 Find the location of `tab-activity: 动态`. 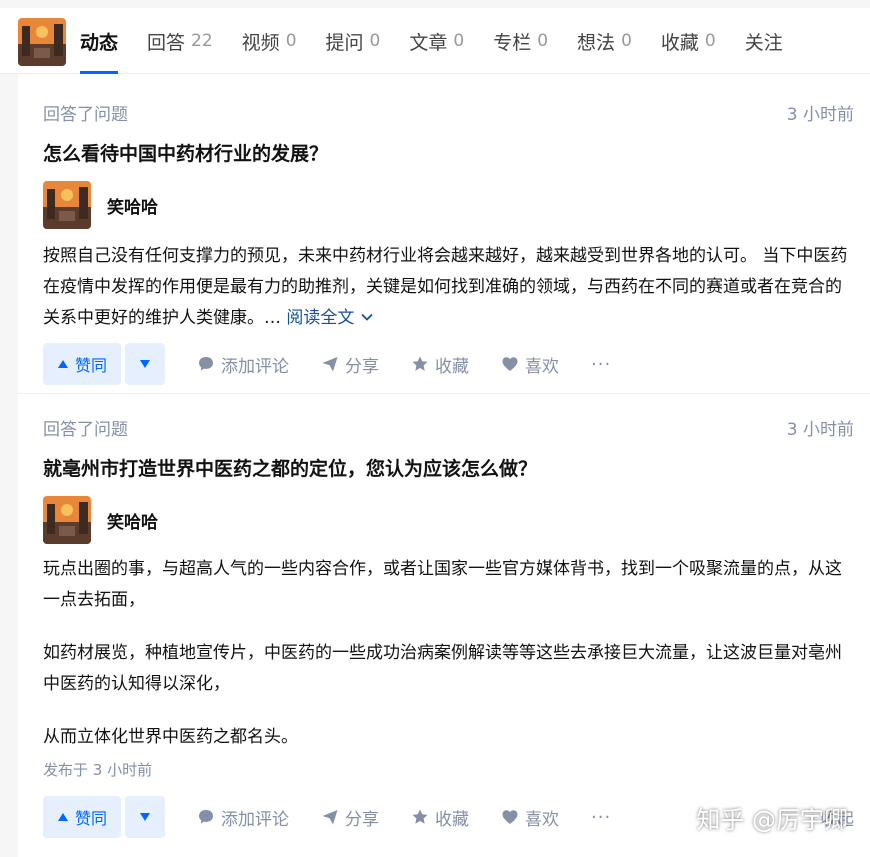

tab-activity: 动态 is located at coordinates (99, 41).